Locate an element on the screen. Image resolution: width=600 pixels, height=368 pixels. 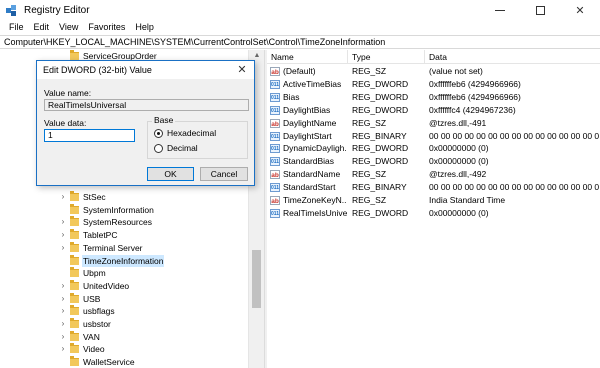
title-bar: Registry Editor ✕ is located at coordinates (300, 10).